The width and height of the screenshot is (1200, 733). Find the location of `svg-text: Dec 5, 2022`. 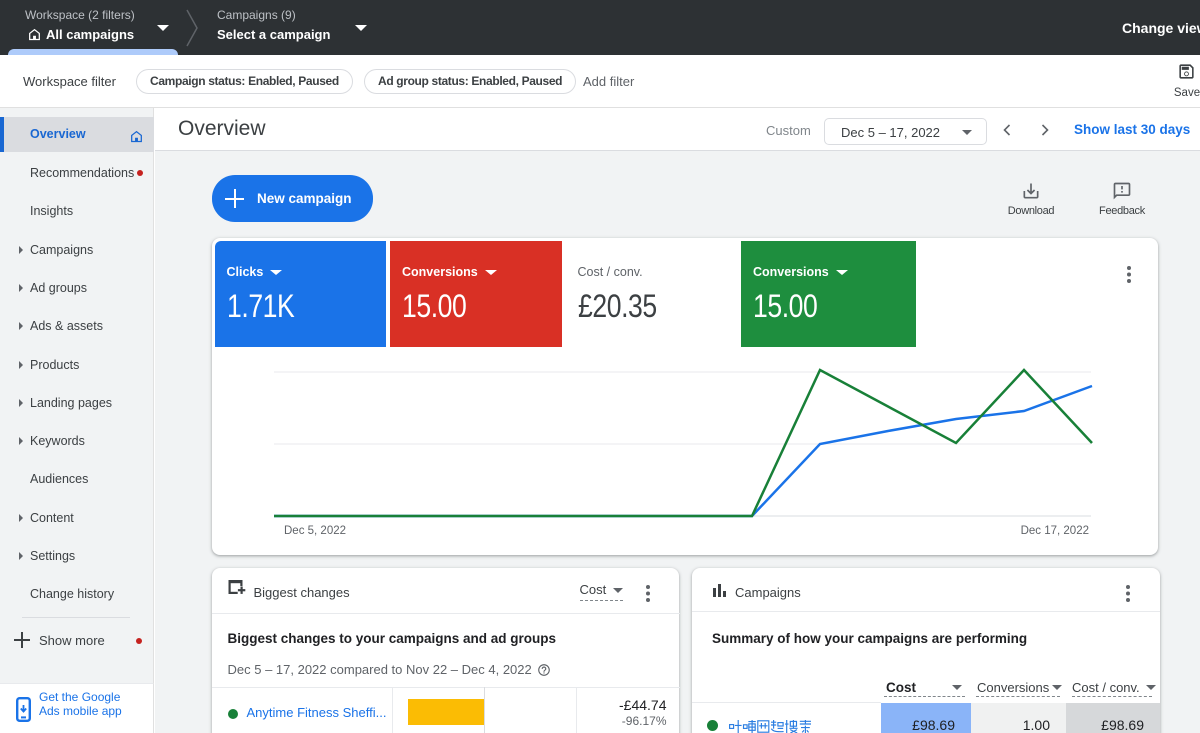

svg-text: Dec 5, 2022 is located at coordinates (315, 531).